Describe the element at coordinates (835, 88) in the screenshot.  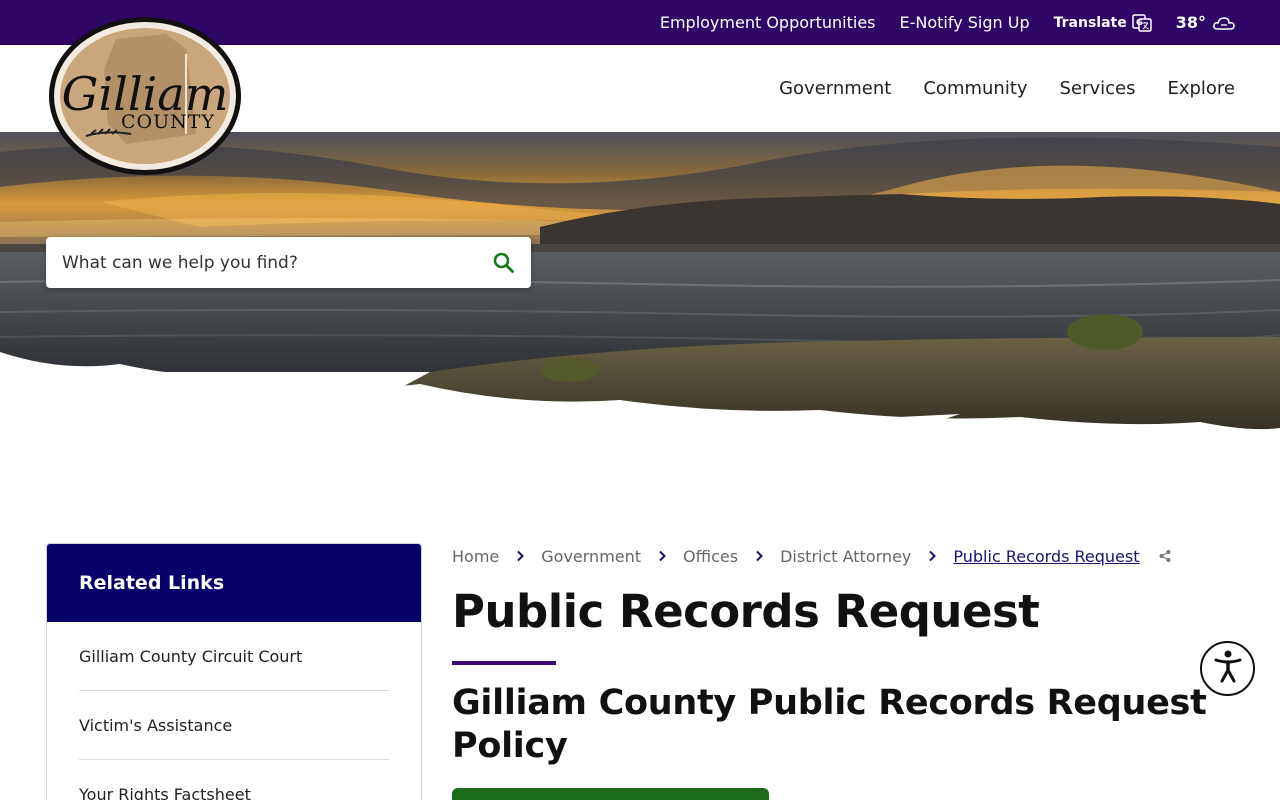
I see `nav-item-government: Government` at that location.